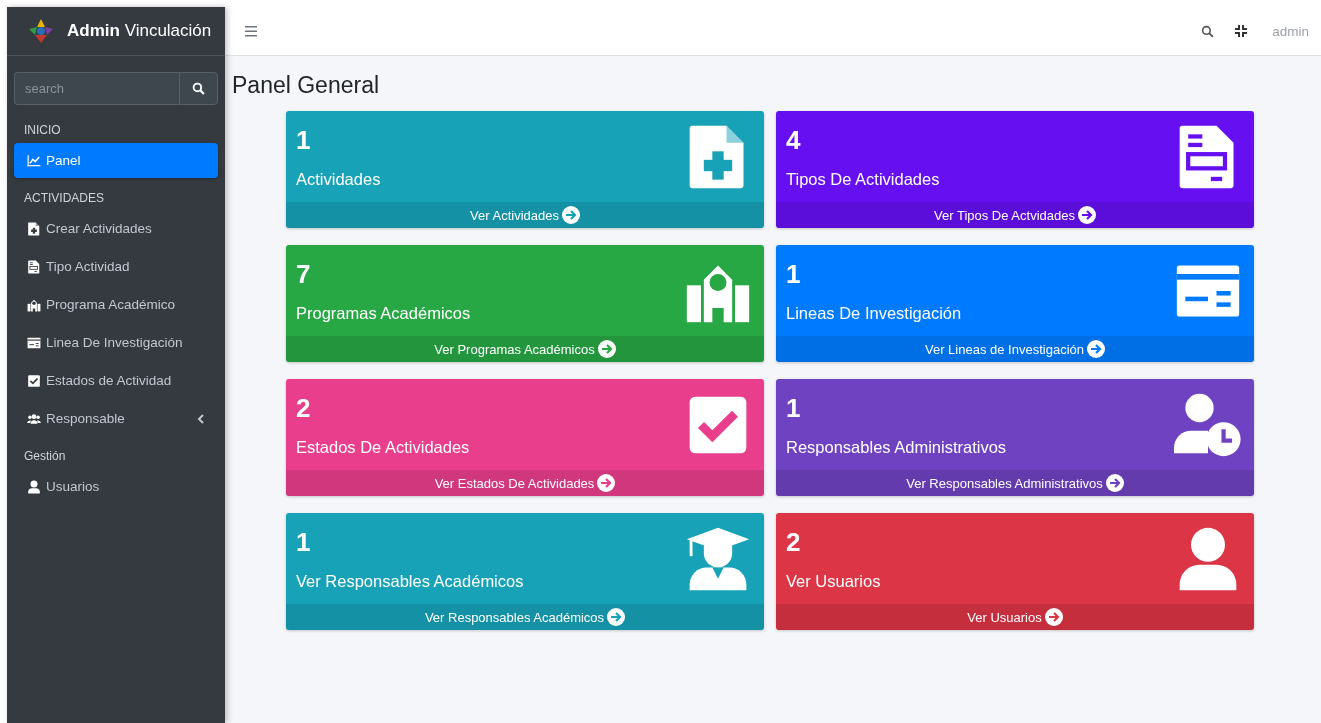 This screenshot has width=1321, height=723. Describe the element at coordinates (116, 486) in the screenshot. I see `nav-item: Usuarios` at that location.